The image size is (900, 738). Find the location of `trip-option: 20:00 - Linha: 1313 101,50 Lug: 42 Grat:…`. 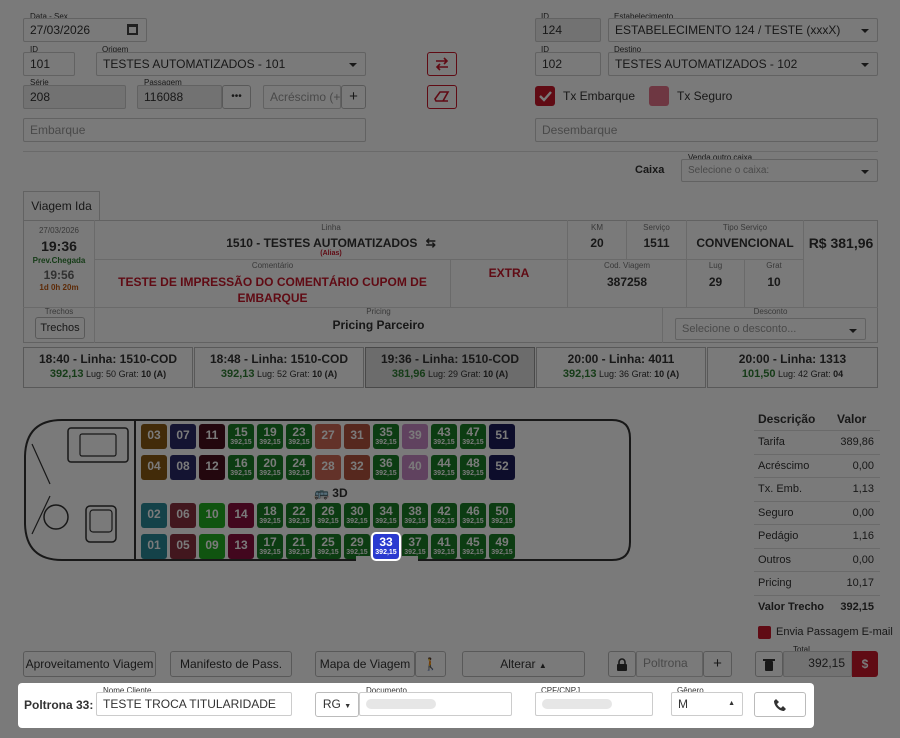

trip-option: 20:00 - Linha: 1313 101,50 Lug: 42 Grat:… is located at coordinates (792, 367).